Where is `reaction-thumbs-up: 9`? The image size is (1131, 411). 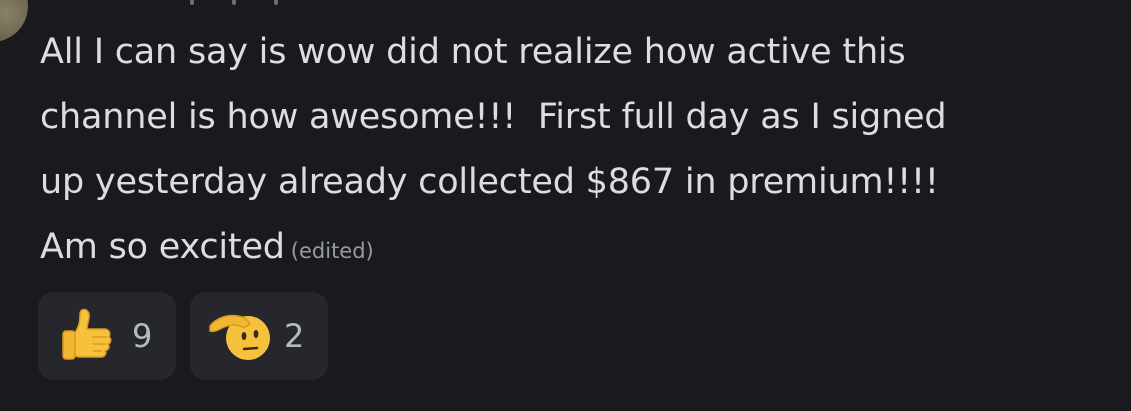 reaction-thumbs-up: 9 is located at coordinates (107, 336).